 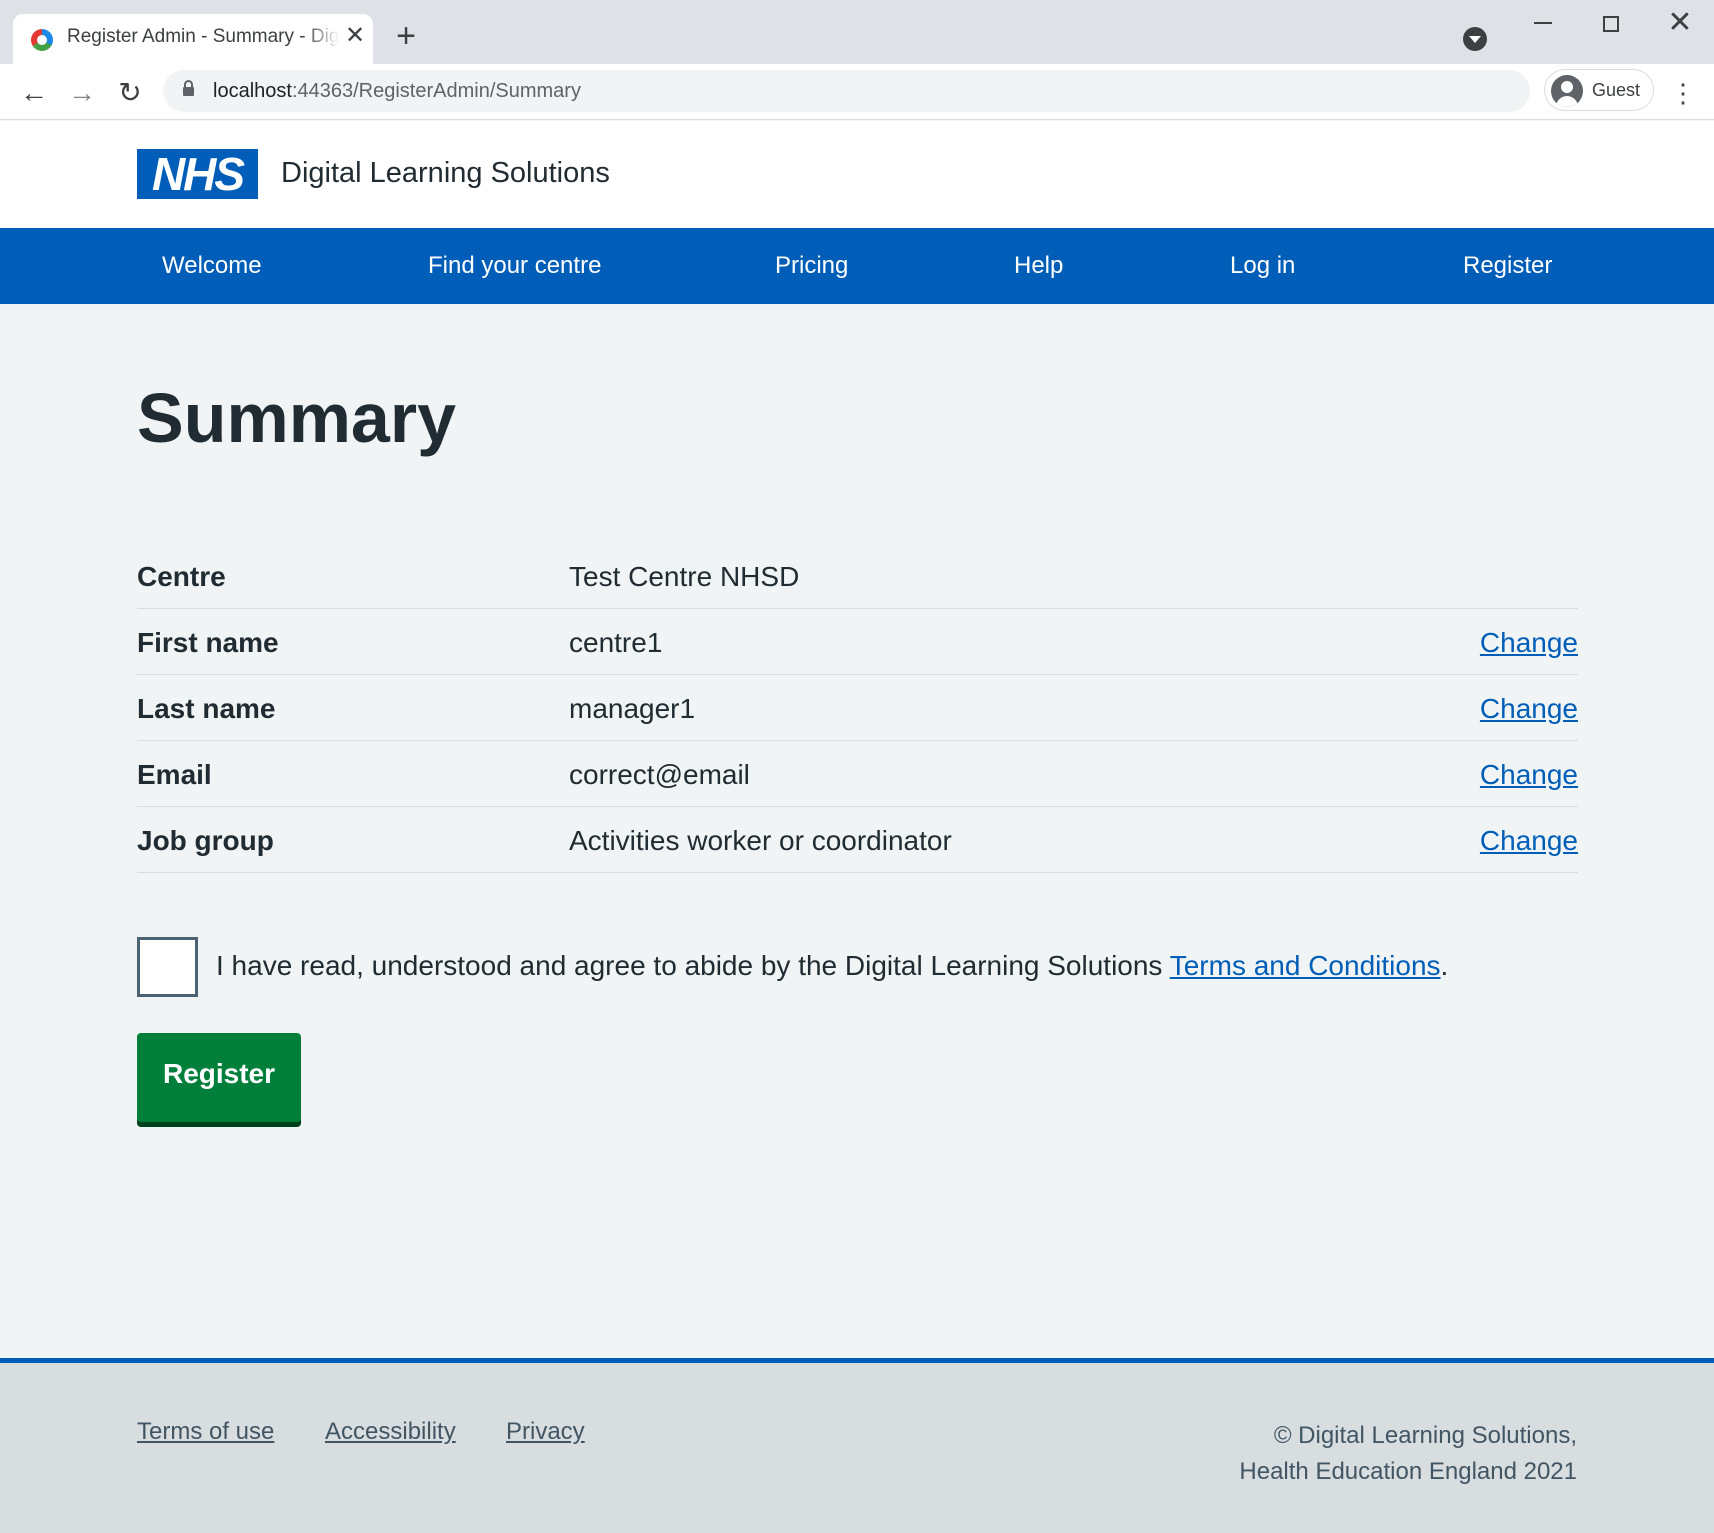 I want to click on summary-row-last-name: Last name manager1 Change, so click(x=857, y=708).